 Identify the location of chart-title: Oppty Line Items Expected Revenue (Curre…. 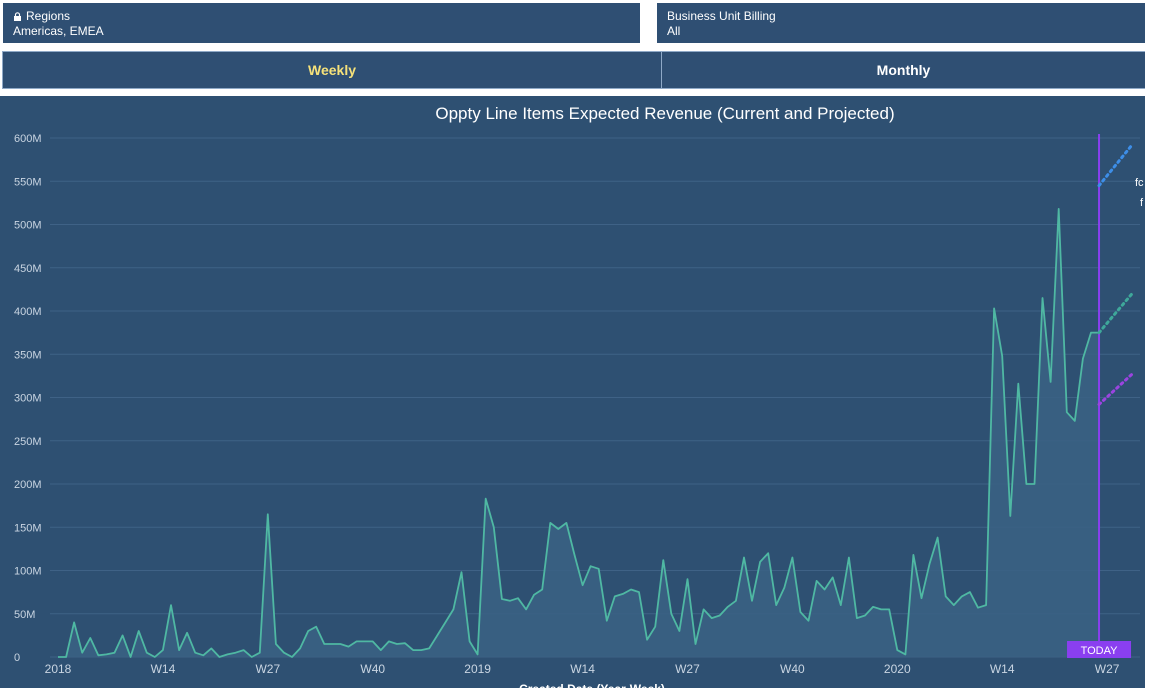
(664, 113).